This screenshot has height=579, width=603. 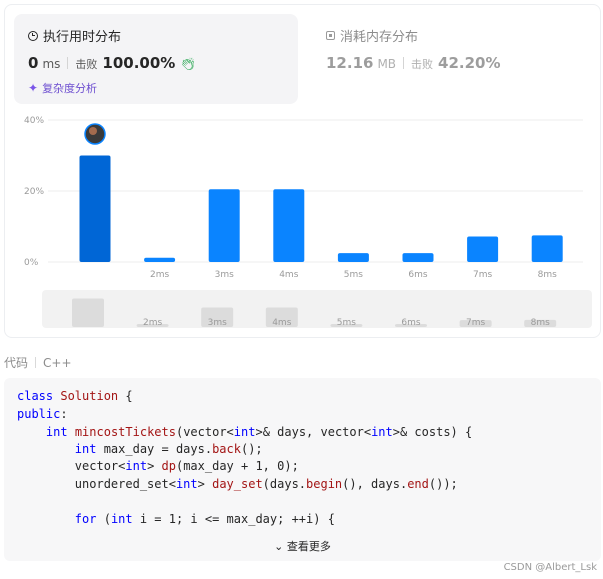 What do you see at coordinates (168, 449) in the screenshot?
I see `code-line: int max_day = days.back();` at bounding box center [168, 449].